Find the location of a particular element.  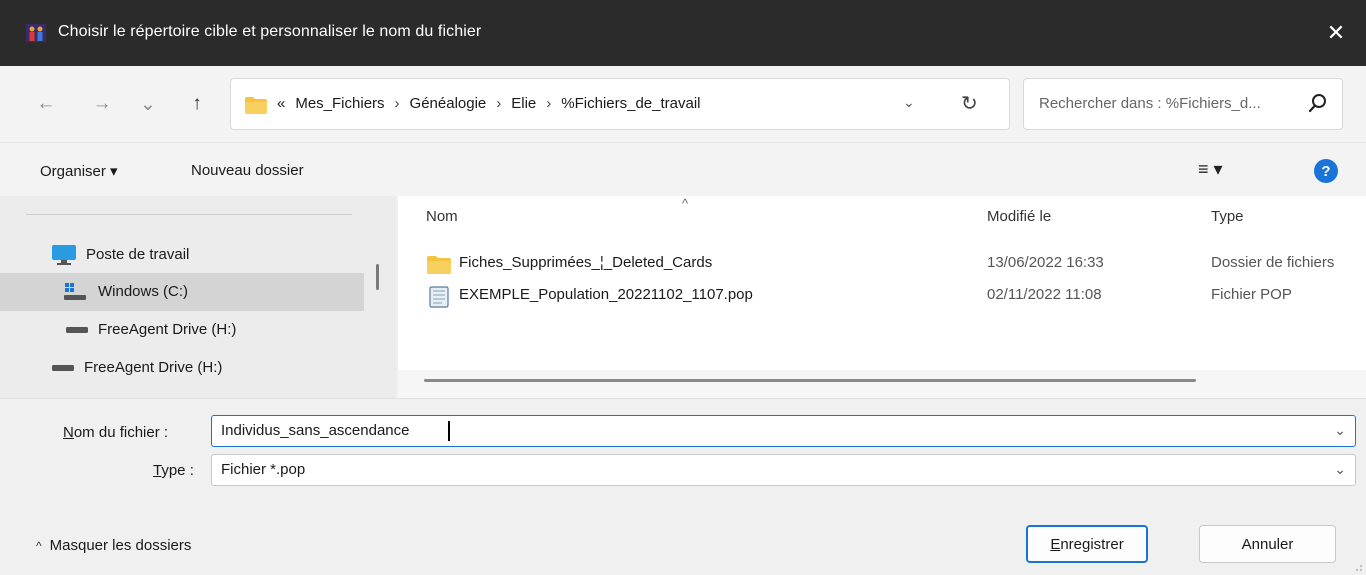

cancel-button: Annuler is located at coordinates (1267, 544).